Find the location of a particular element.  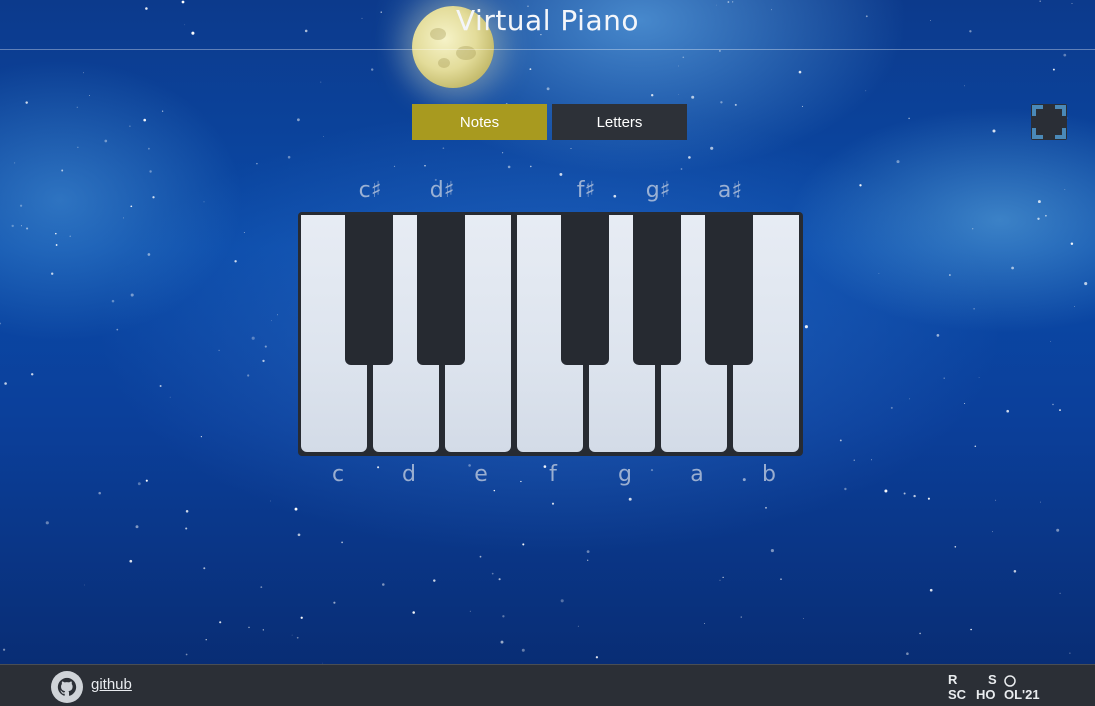

black-key-d-sharp is located at coordinates (441, 290).